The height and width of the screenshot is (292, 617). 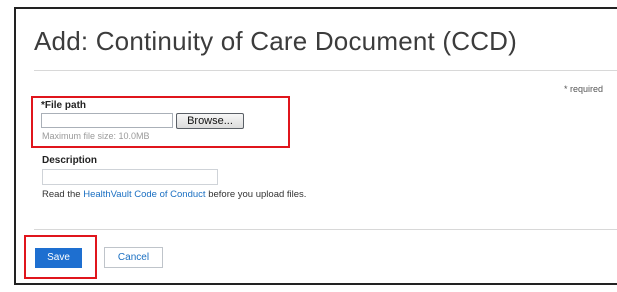 I want to click on save-button: Save, so click(x=58, y=258).